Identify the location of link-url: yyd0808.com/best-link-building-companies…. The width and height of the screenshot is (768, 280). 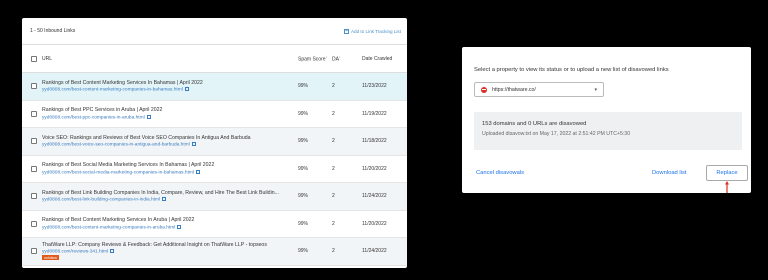
(170, 200).